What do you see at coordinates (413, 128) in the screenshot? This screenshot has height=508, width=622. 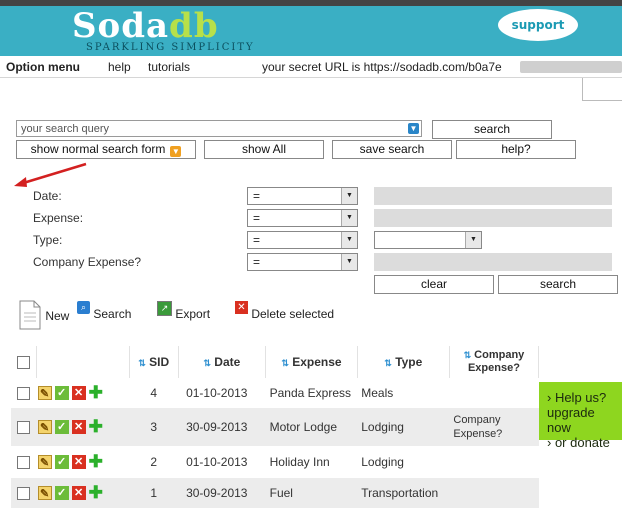 I see `search-dropdown-icon: ▼` at bounding box center [413, 128].